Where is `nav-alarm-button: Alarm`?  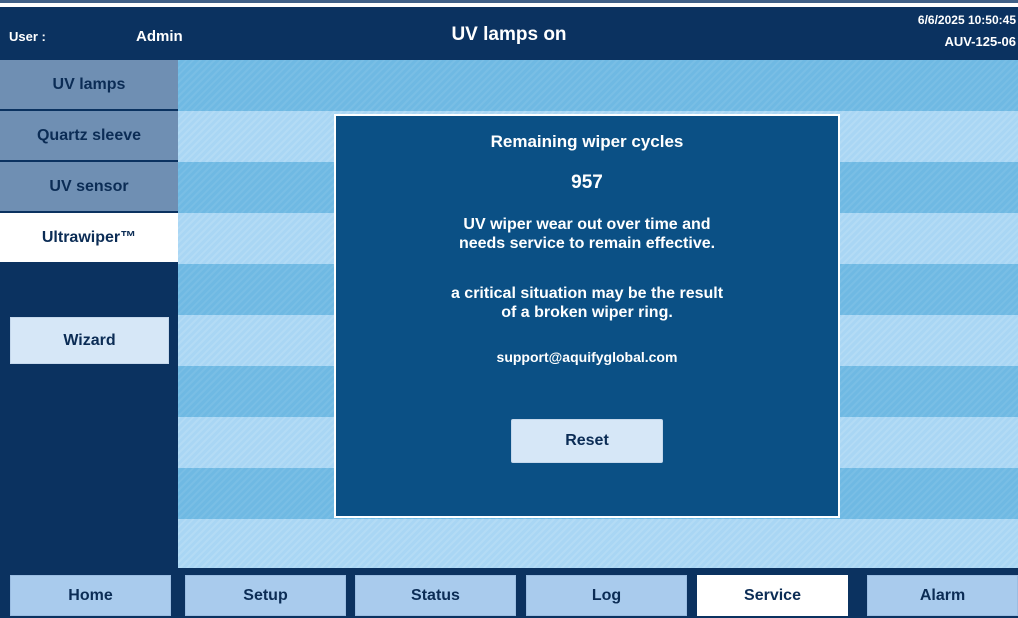
nav-alarm-button: Alarm is located at coordinates (942, 595).